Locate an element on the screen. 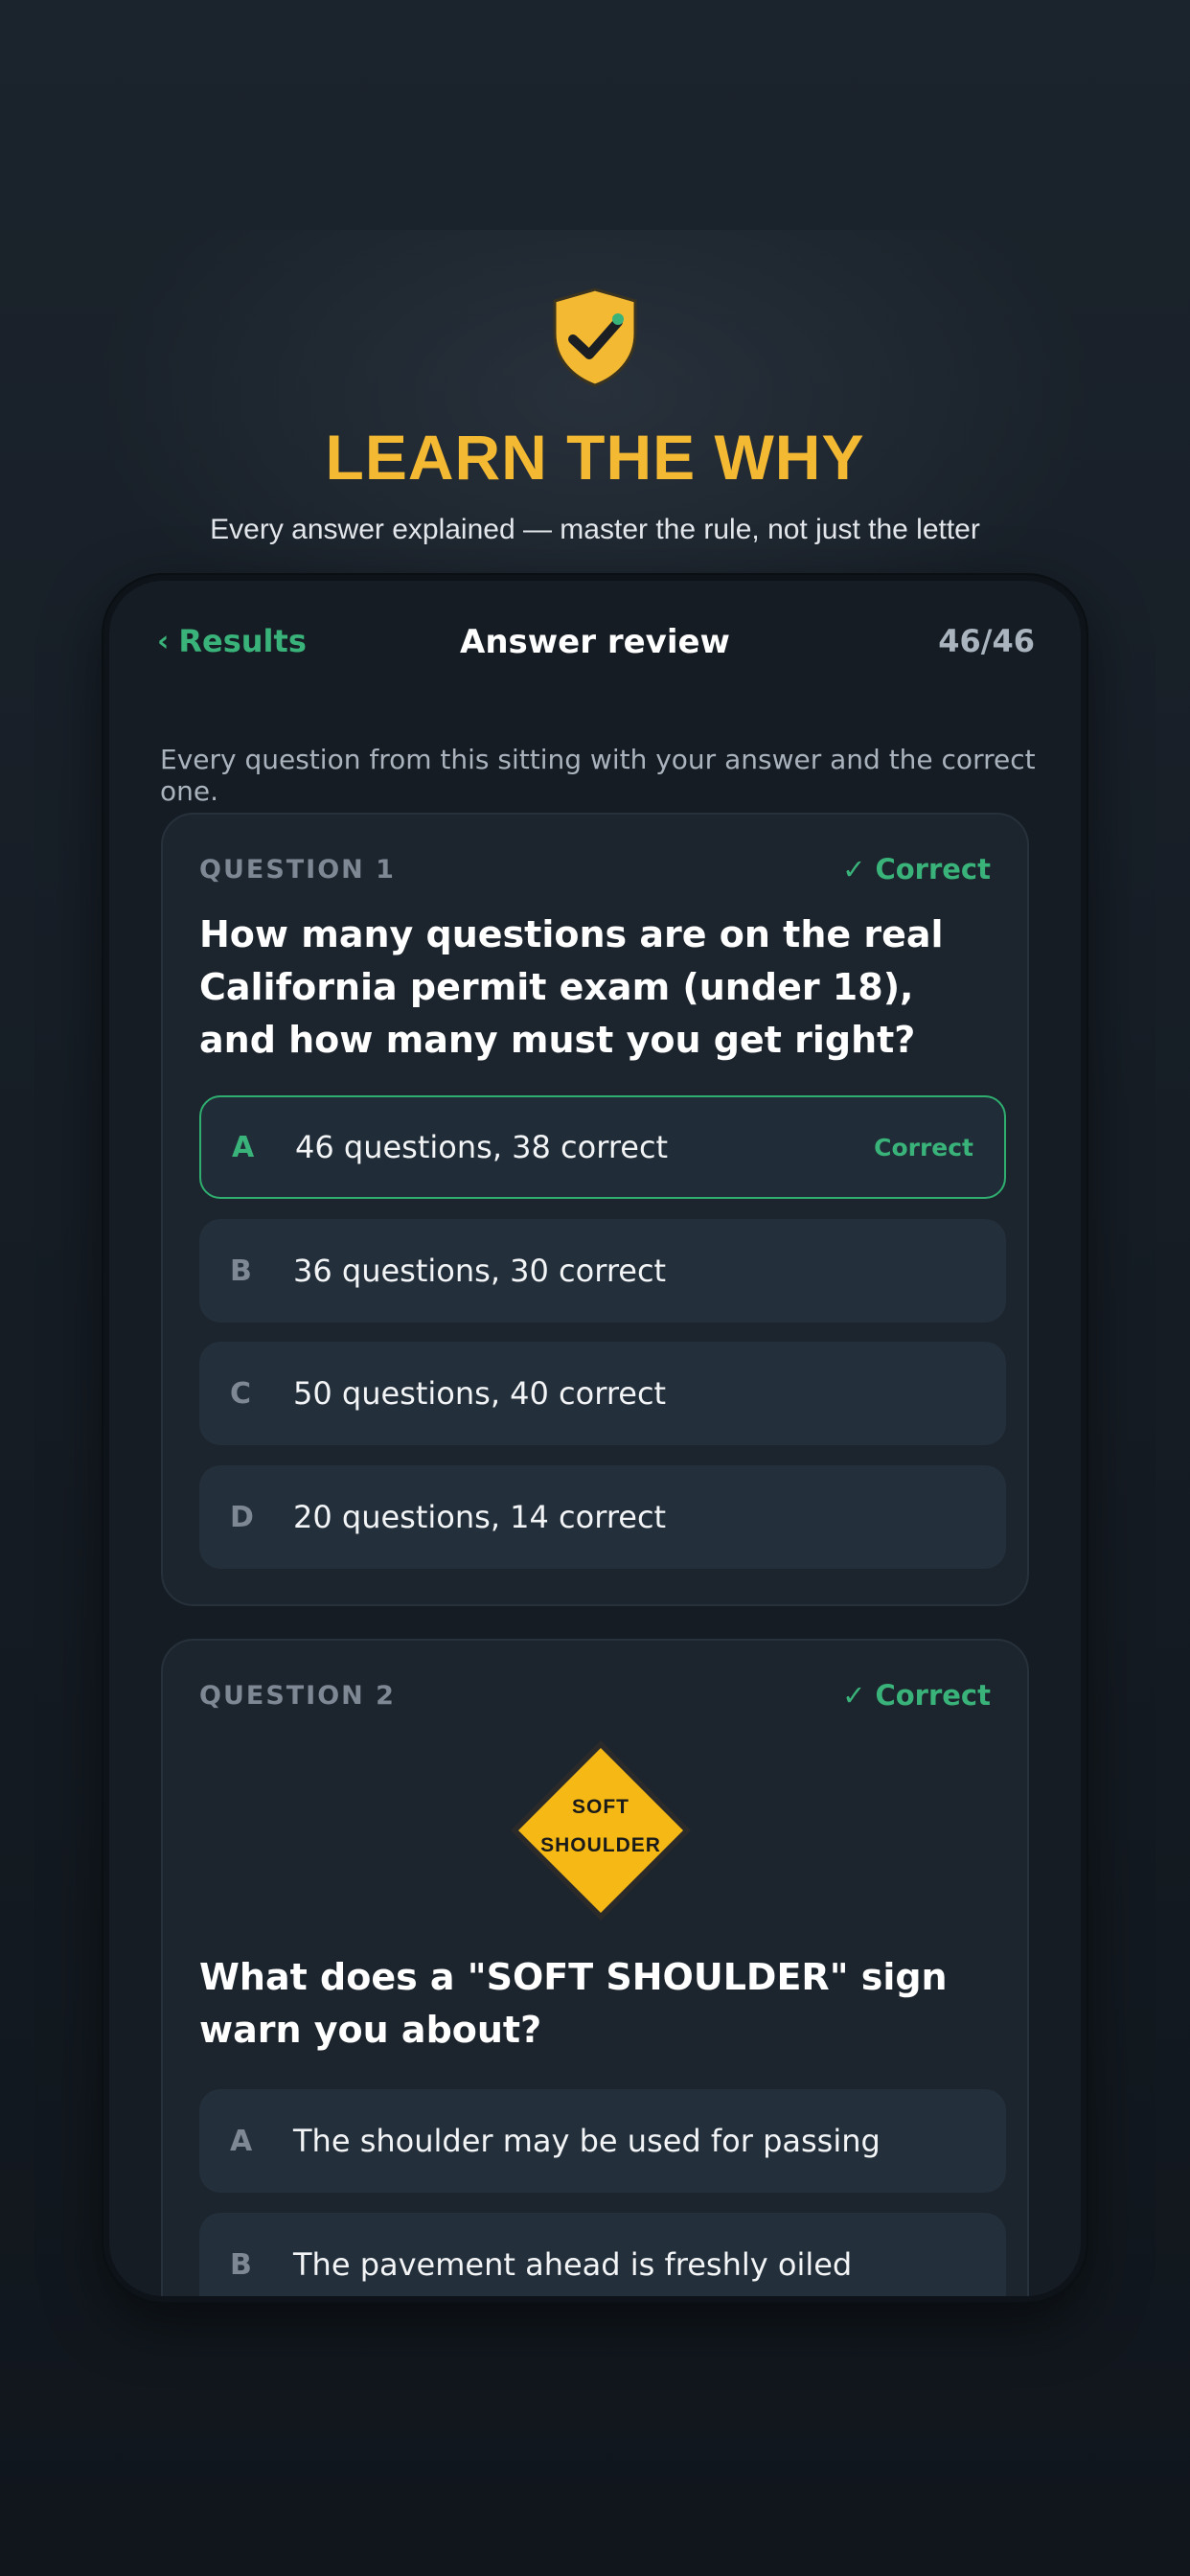  soft-shoulder-sign-icon: SOFT SHOULDER is located at coordinates (601, 1830).